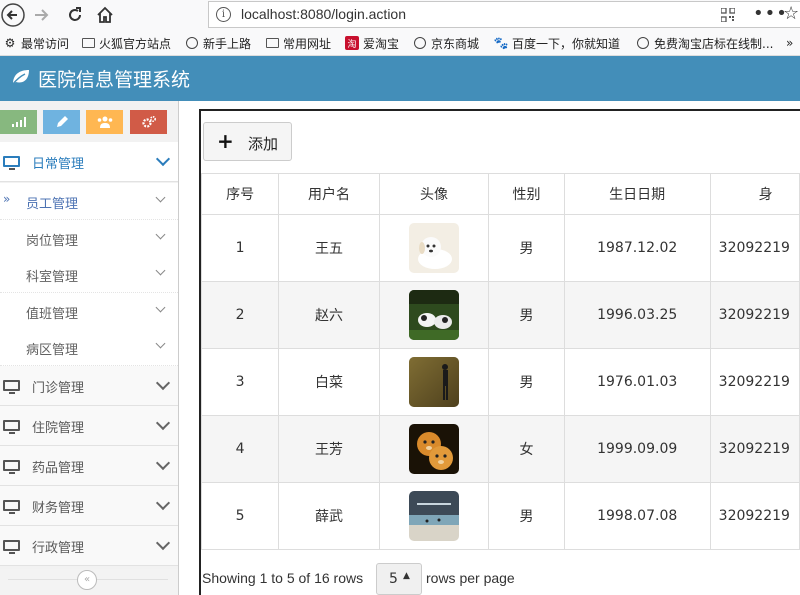 This screenshot has height=595, width=800. What do you see at coordinates (240, 194) in the screenshot?
I see `column-header-no: 序号` at bounding box center [240, 194].